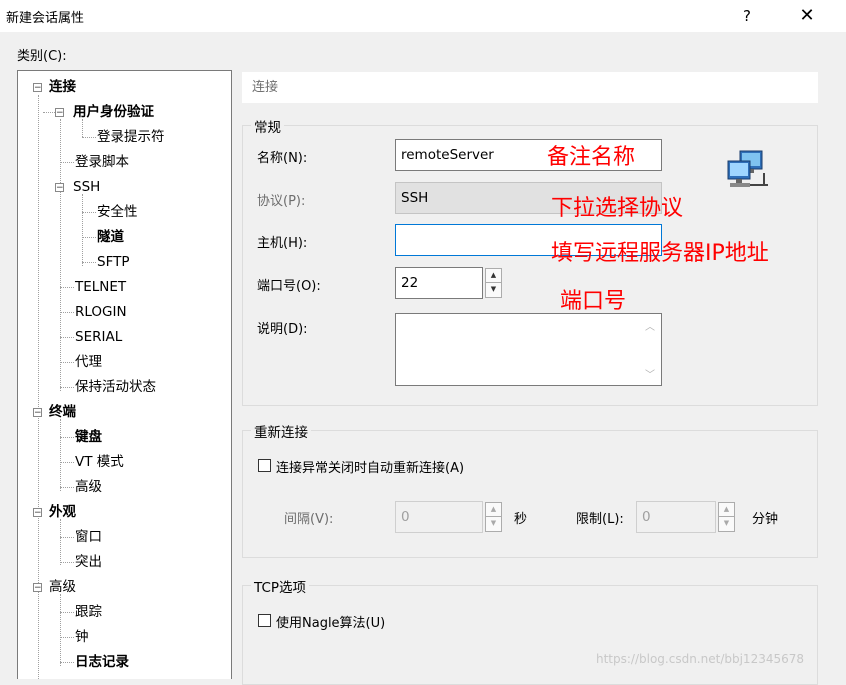 The image size is (846, 685). What do you see at coordinates (88, 612) in the screenshot?
I see `tree-item-trace: 跟踪` at bounding box center [88, 612].